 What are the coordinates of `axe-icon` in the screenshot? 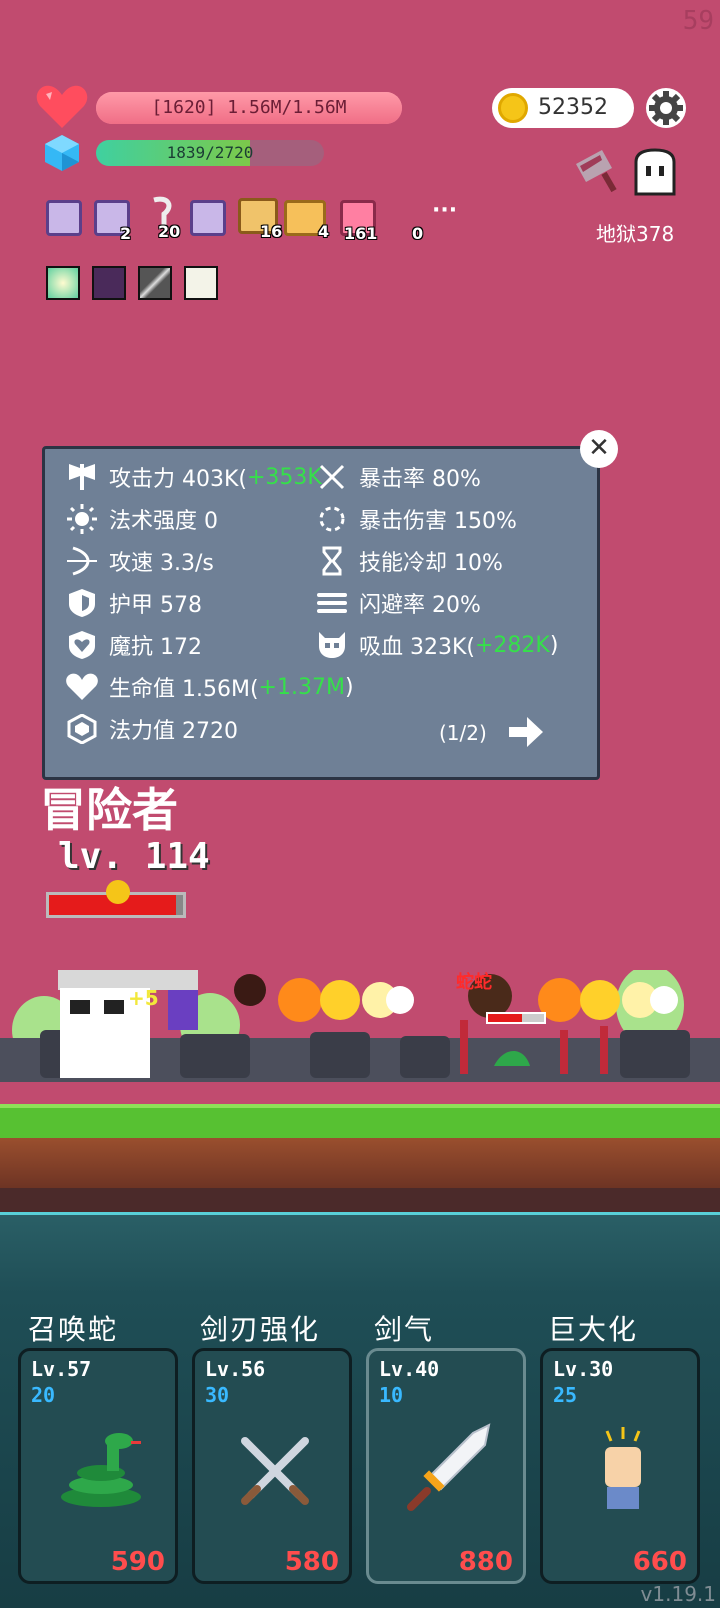 It's located at (82, 477).